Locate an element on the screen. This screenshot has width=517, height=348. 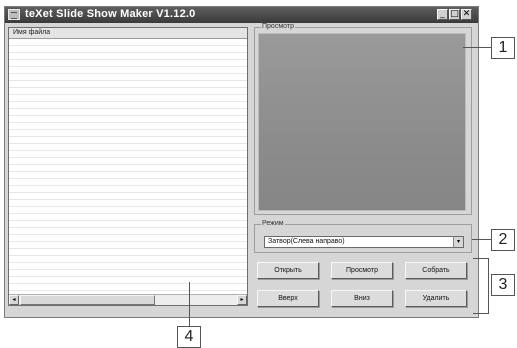
delete-button: Удалить is located at coordinates (436, 298).